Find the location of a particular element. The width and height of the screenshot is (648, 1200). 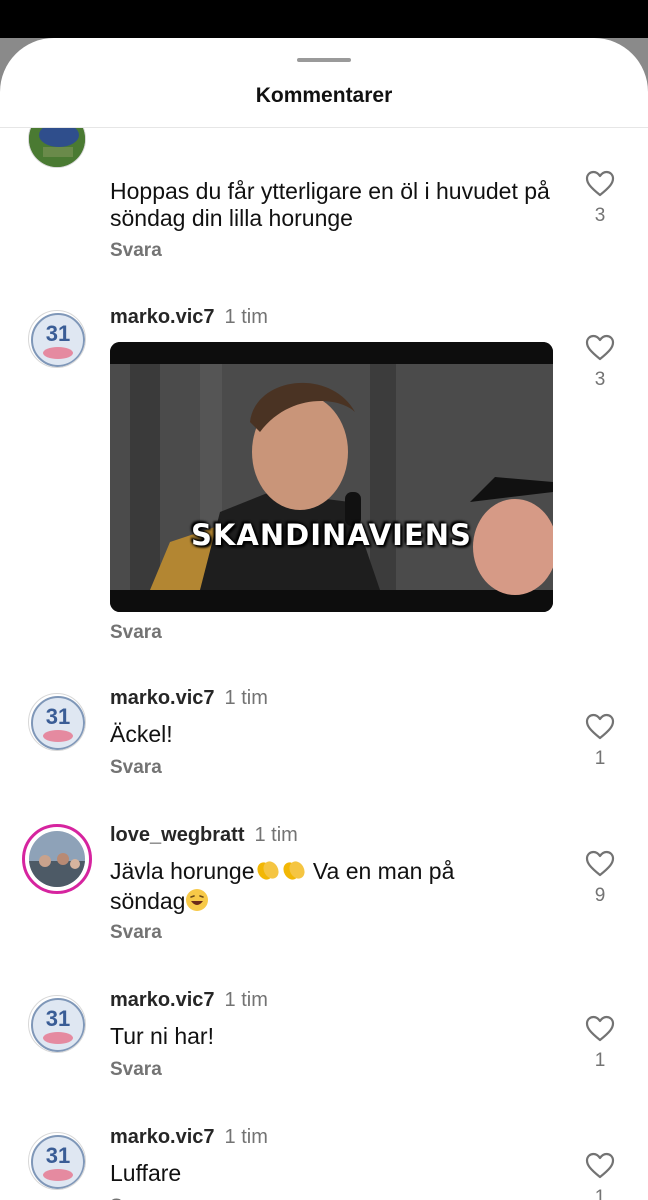

comment-text: Tur ni har! is located at coordinates (162, 1036).